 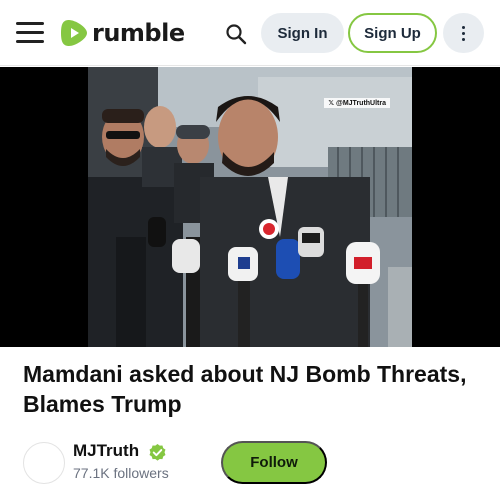 I want to click on top-nav-bar: rumble Sign In Sign Up, so click(x=250, y=33).